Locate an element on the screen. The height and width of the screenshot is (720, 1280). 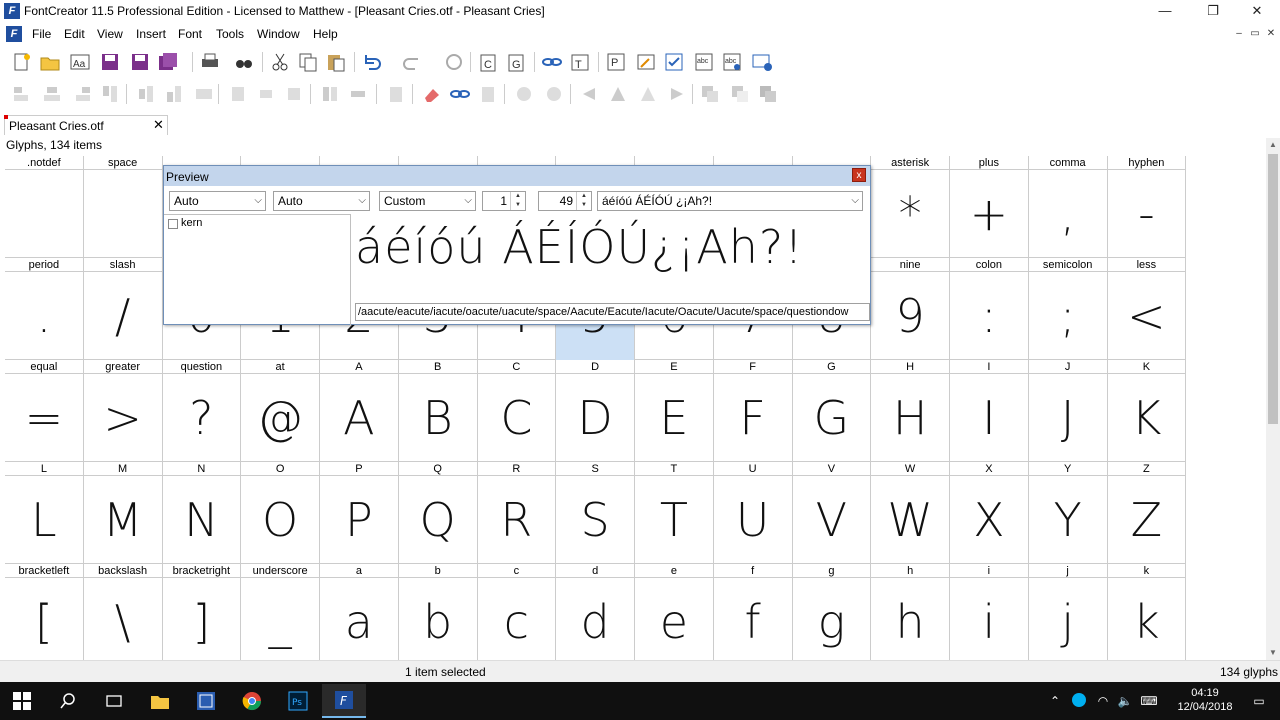
intersect-icon is located at coordinates (554, 94).